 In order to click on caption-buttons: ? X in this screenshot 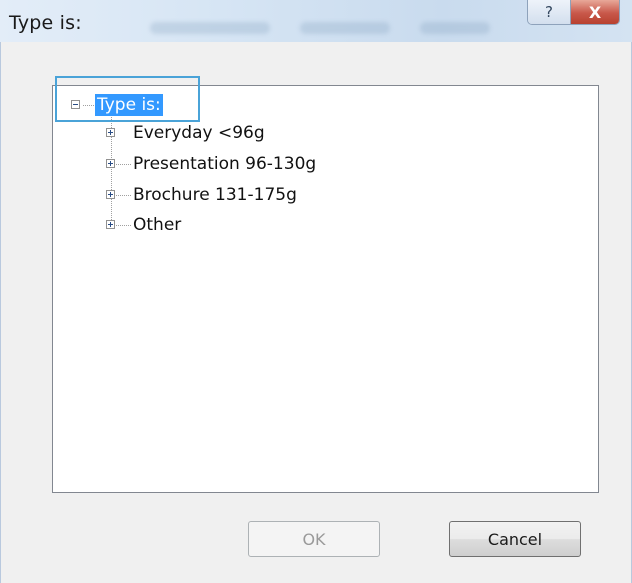, I will do `click(573, 12)`.